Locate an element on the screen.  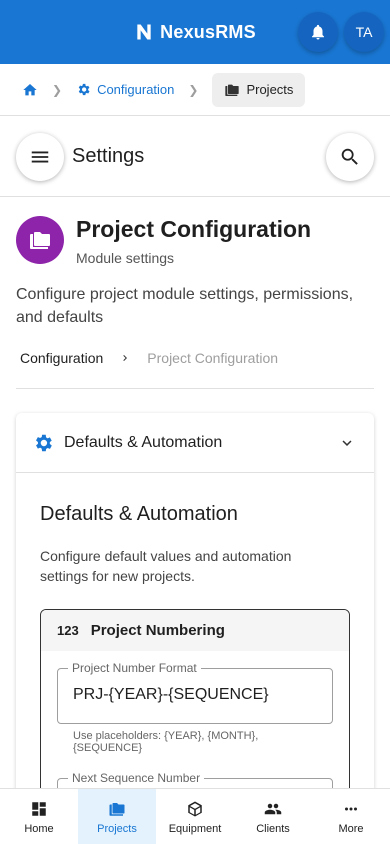
sub-breadcrumb-current: Project Configuration is located at coordinates (213, 358).